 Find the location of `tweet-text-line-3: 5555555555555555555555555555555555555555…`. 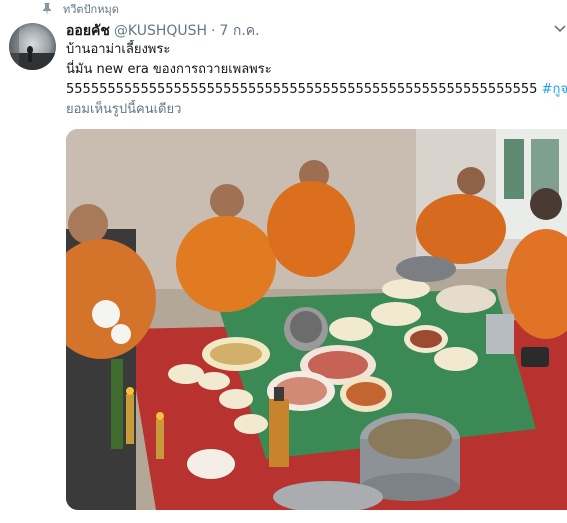

tweet-text-line-3: 5555555555555555555555555555555555555555… is located at coordinates (316, 90).